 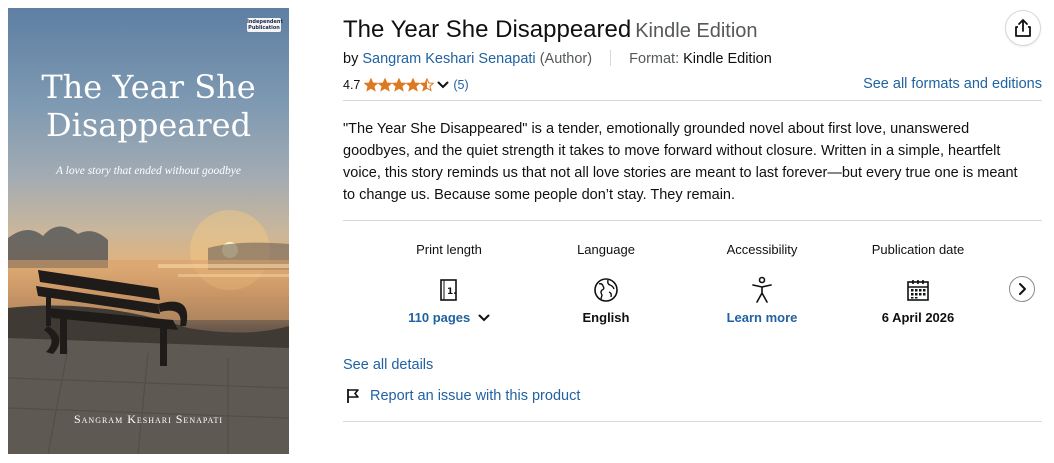 I want to click on product-edition: Kindle Edition, so click(x=696, y=31).